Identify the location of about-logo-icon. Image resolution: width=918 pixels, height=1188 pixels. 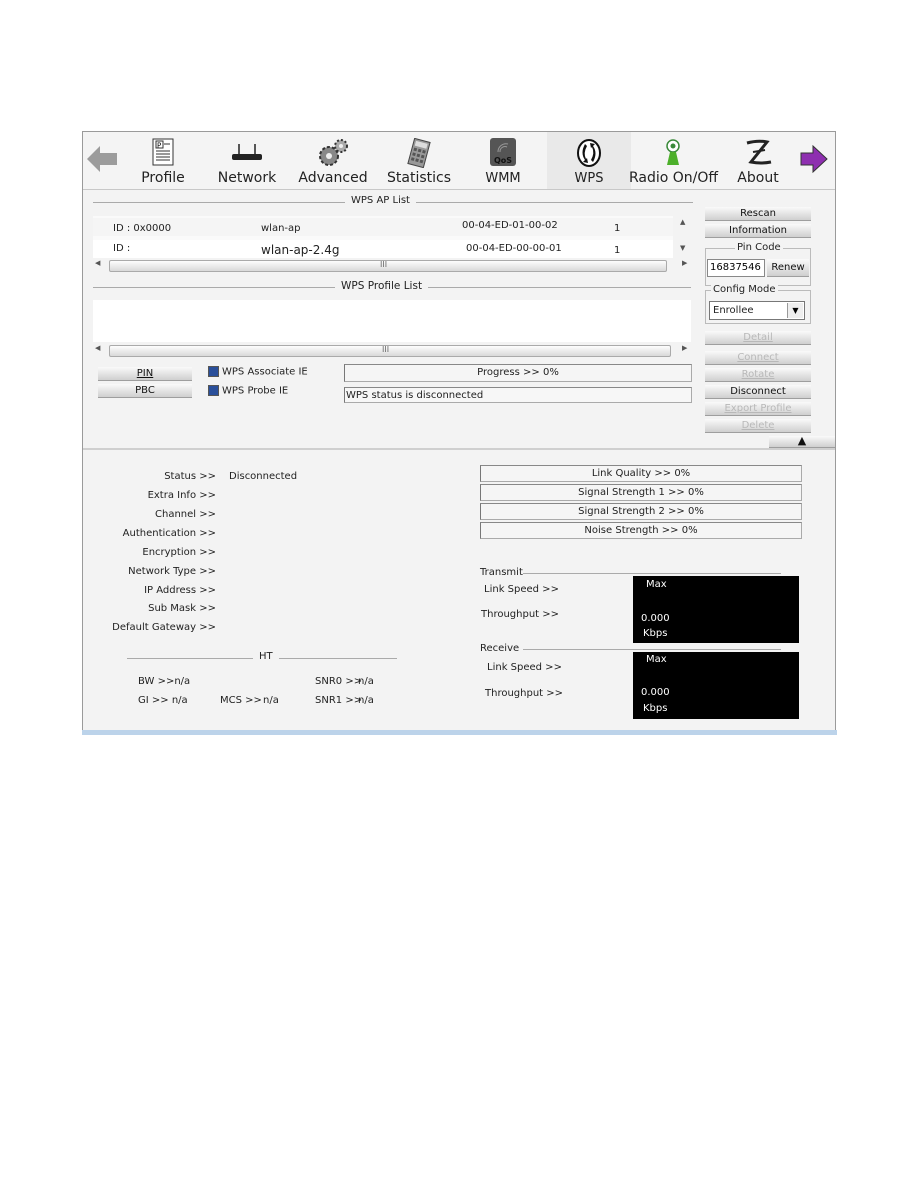
(758, 155).